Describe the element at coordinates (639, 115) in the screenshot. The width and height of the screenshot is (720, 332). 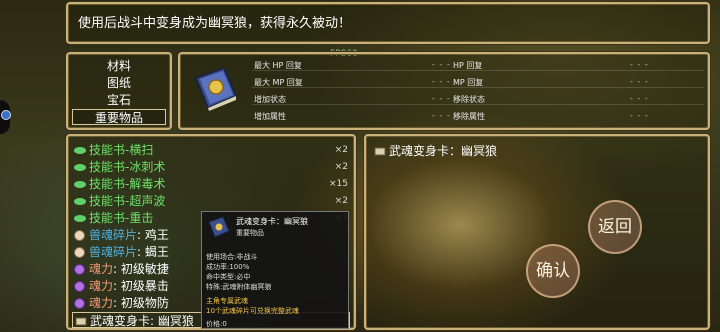
I see `stat-remove-attr-value: - - -` at that location.